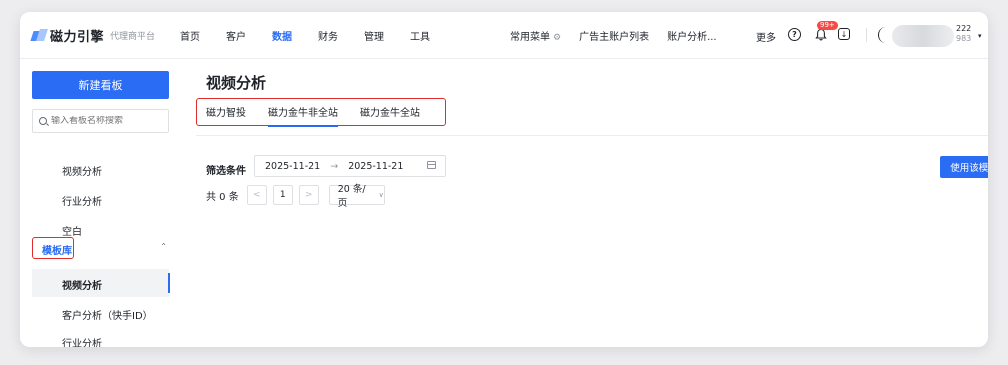  I want to click on page-1-button: 1, so click(282, 195).